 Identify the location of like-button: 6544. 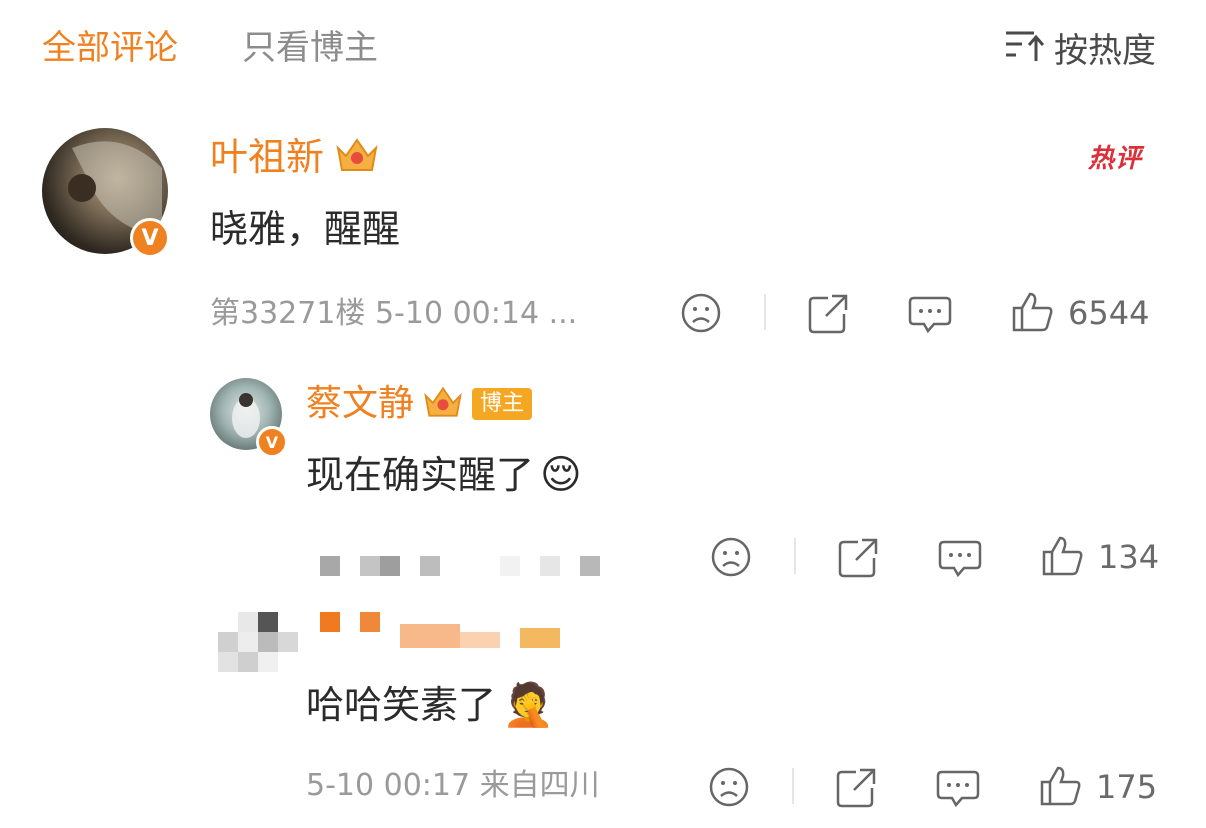
(1079, 313).